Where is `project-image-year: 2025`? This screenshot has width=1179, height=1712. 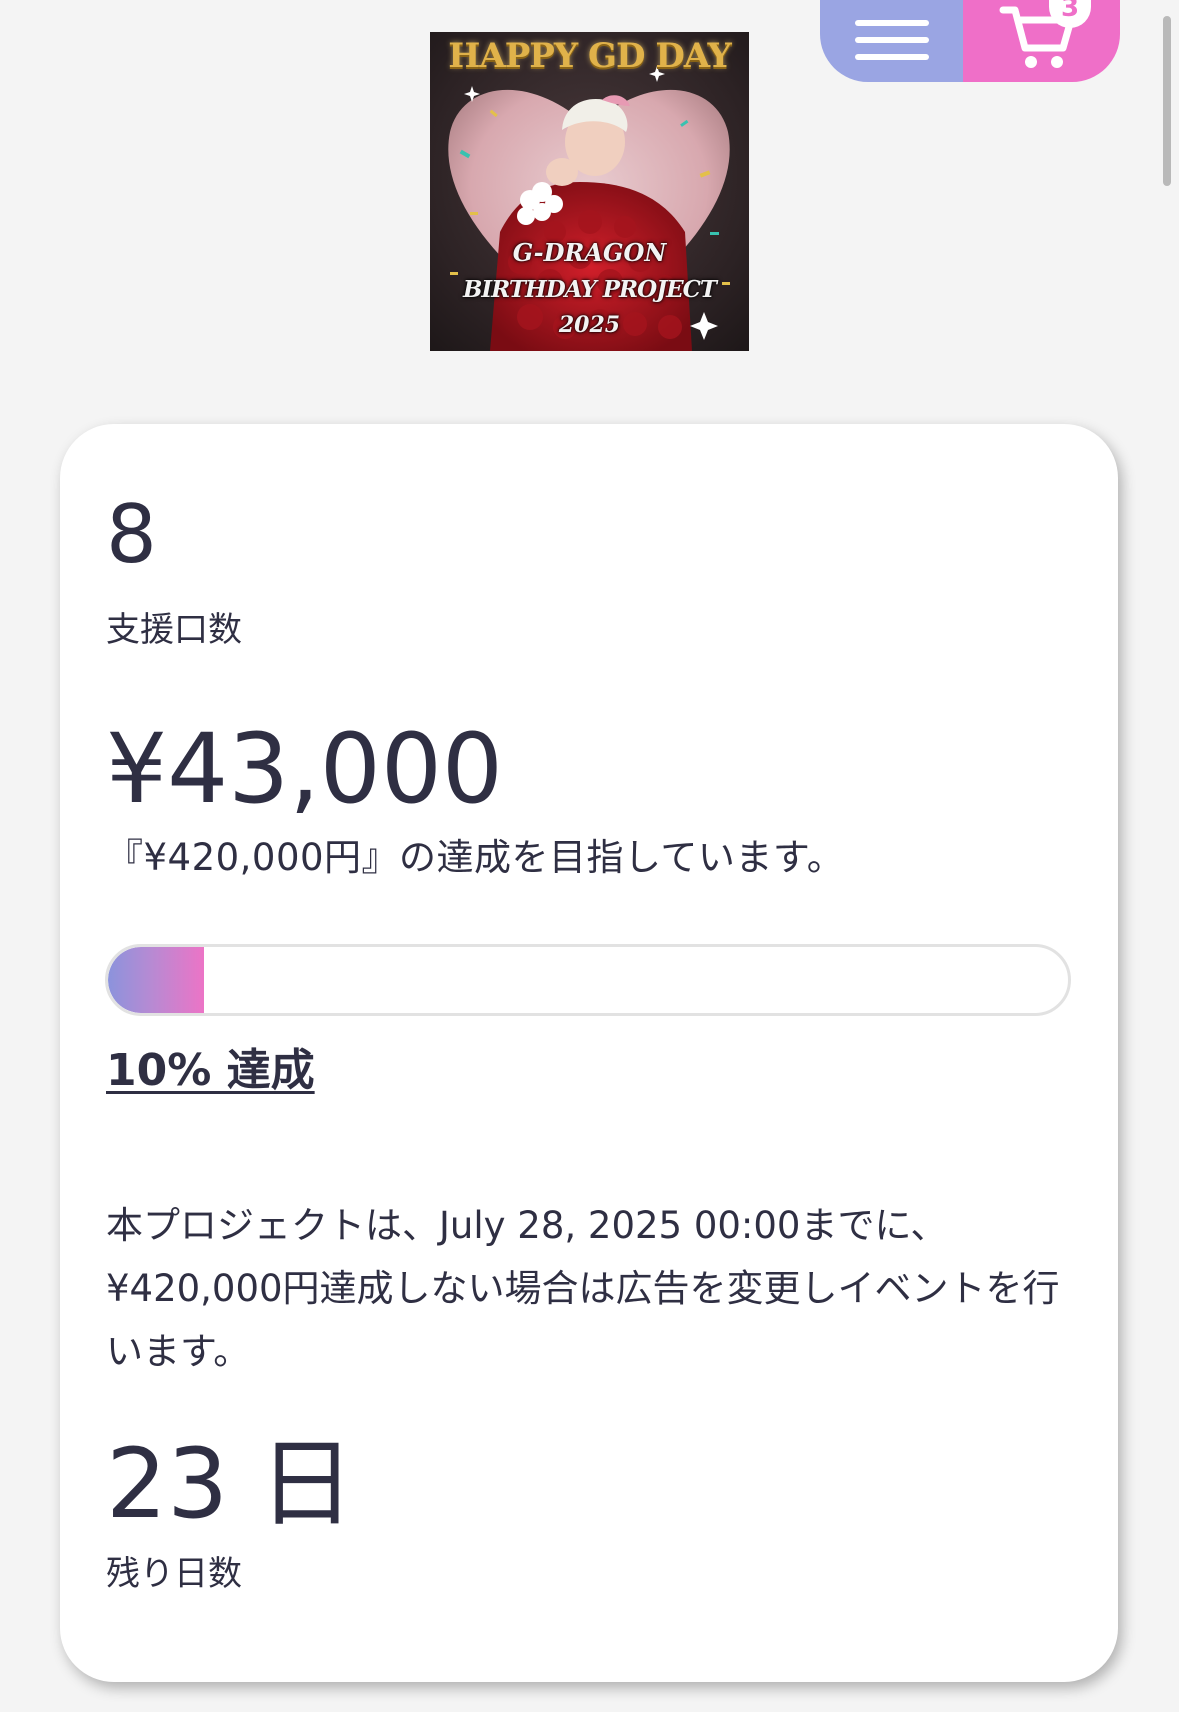
project-image-year: 2025 is located at coordinates (589, 325).